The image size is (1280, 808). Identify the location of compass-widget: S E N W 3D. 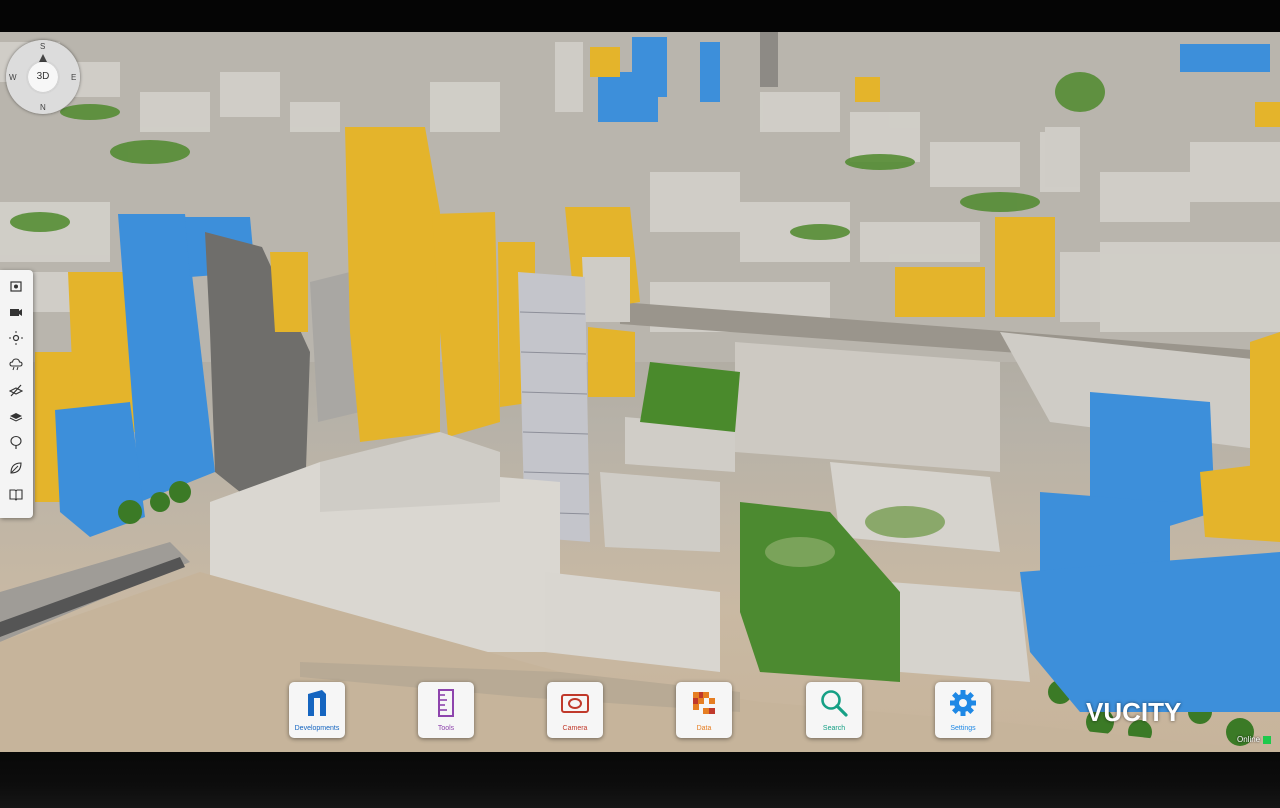
(43, 77).